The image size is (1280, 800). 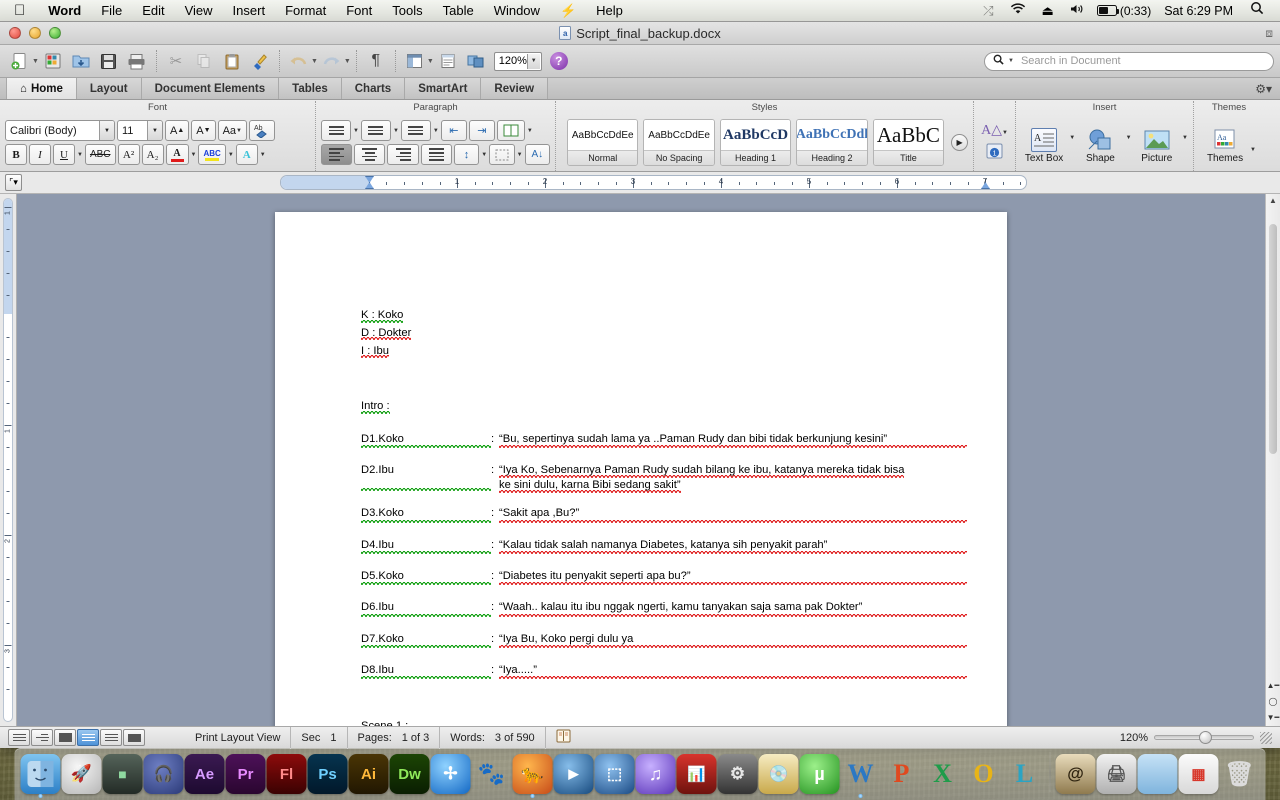 What do you see at coordinates (1011, 61) in the screenshot?
I see `search-scope-dropdown-icon: ▼` at bounding box center [1011, 61].